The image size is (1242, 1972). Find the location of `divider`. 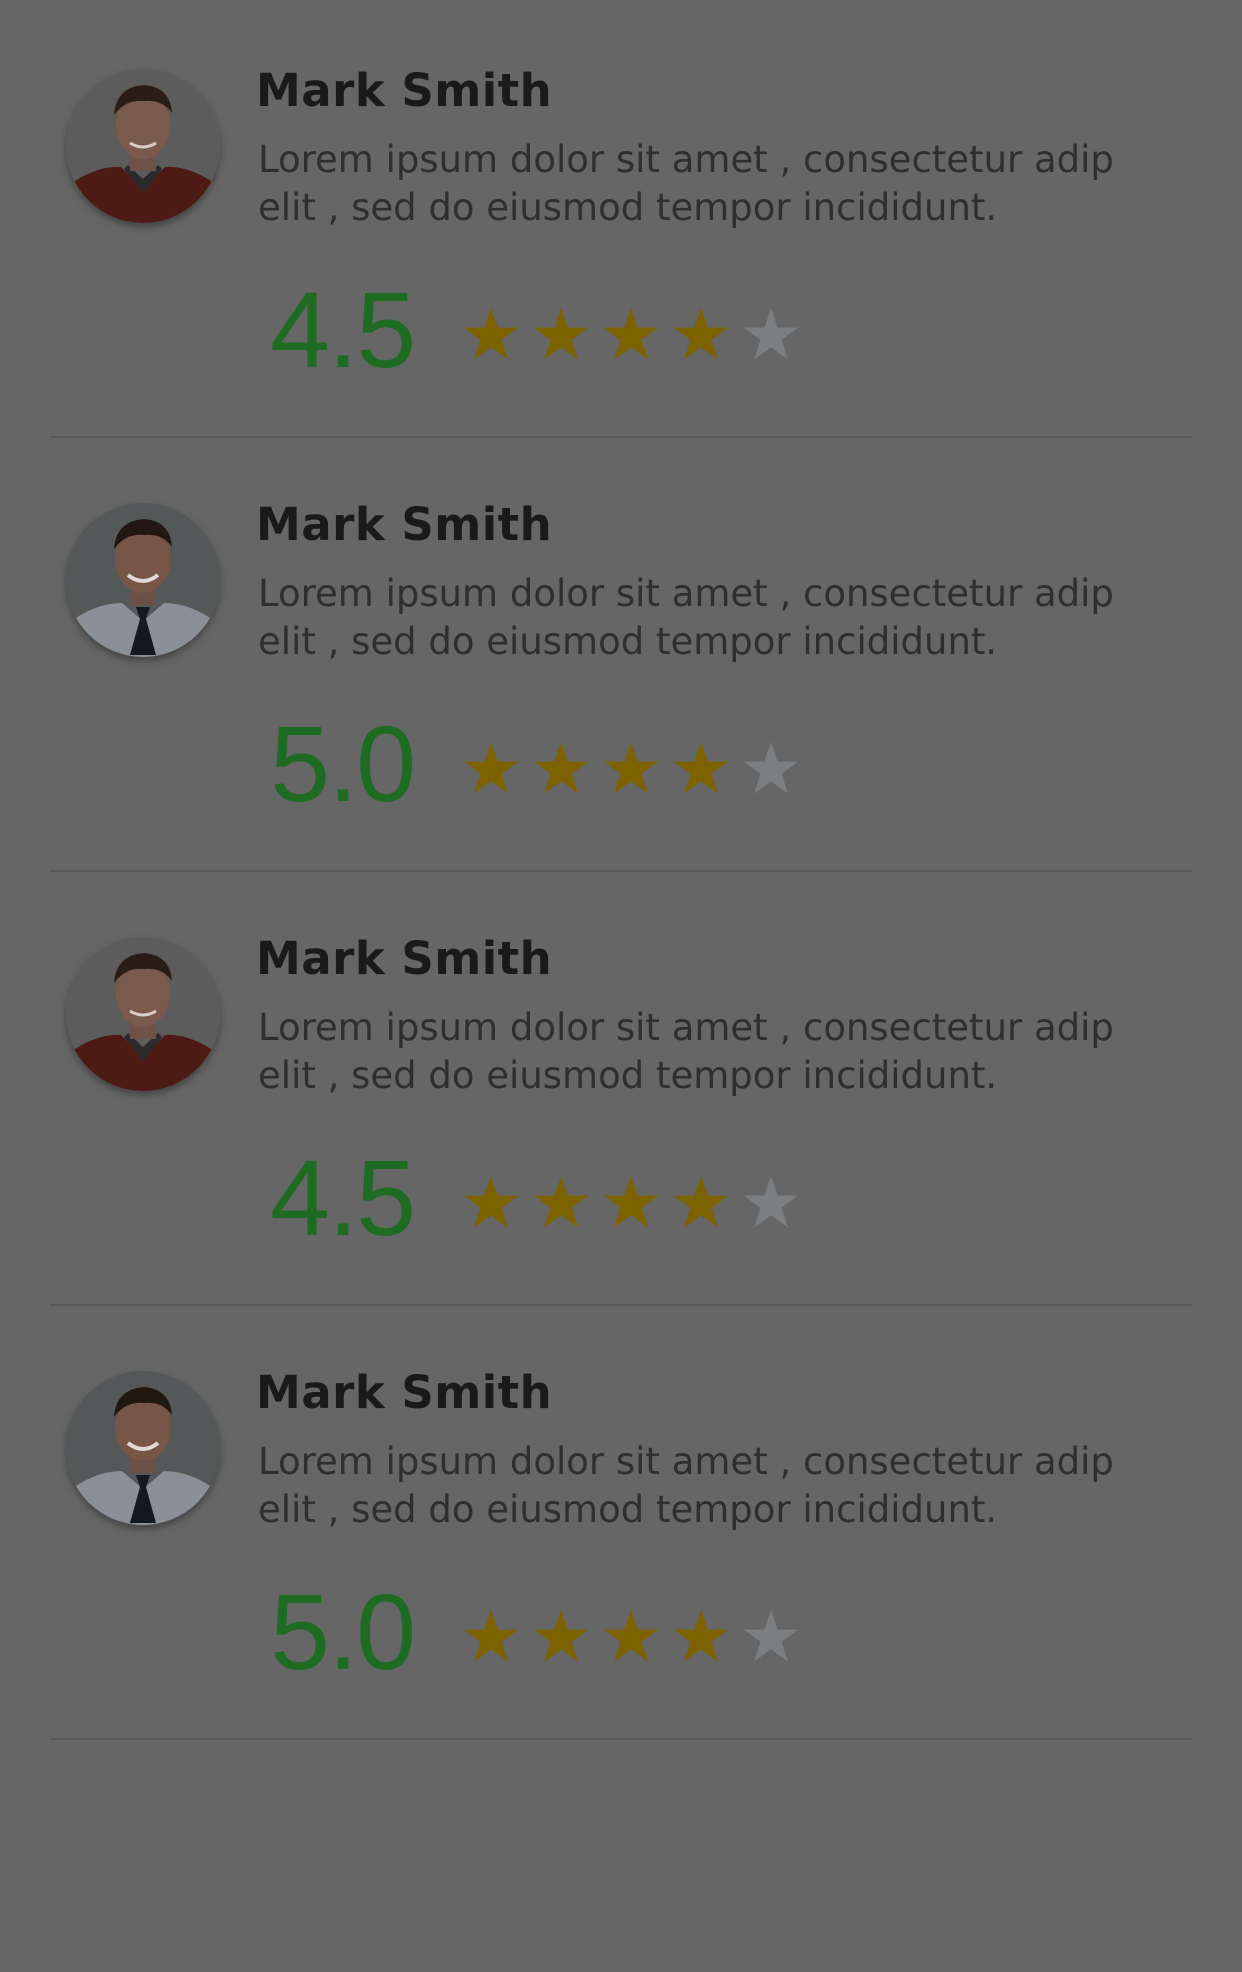

divider is located at coordinates (621, 1739).